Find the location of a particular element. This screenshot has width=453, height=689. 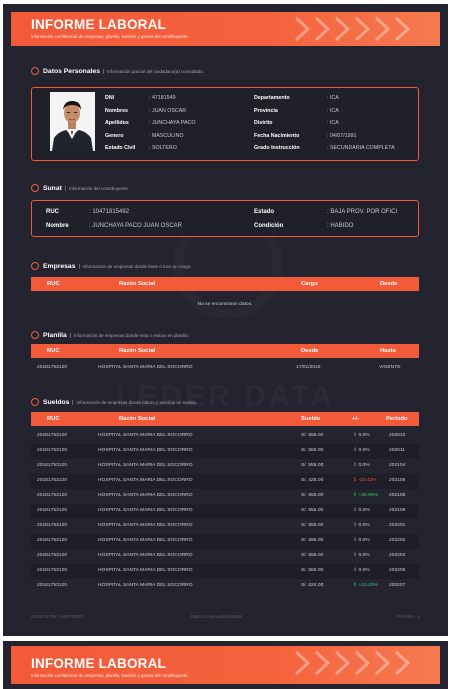

field-grado-instruccion: Grado Instrucción: SECUNDARIA COMPLETA is located at coordinates (324, 148).